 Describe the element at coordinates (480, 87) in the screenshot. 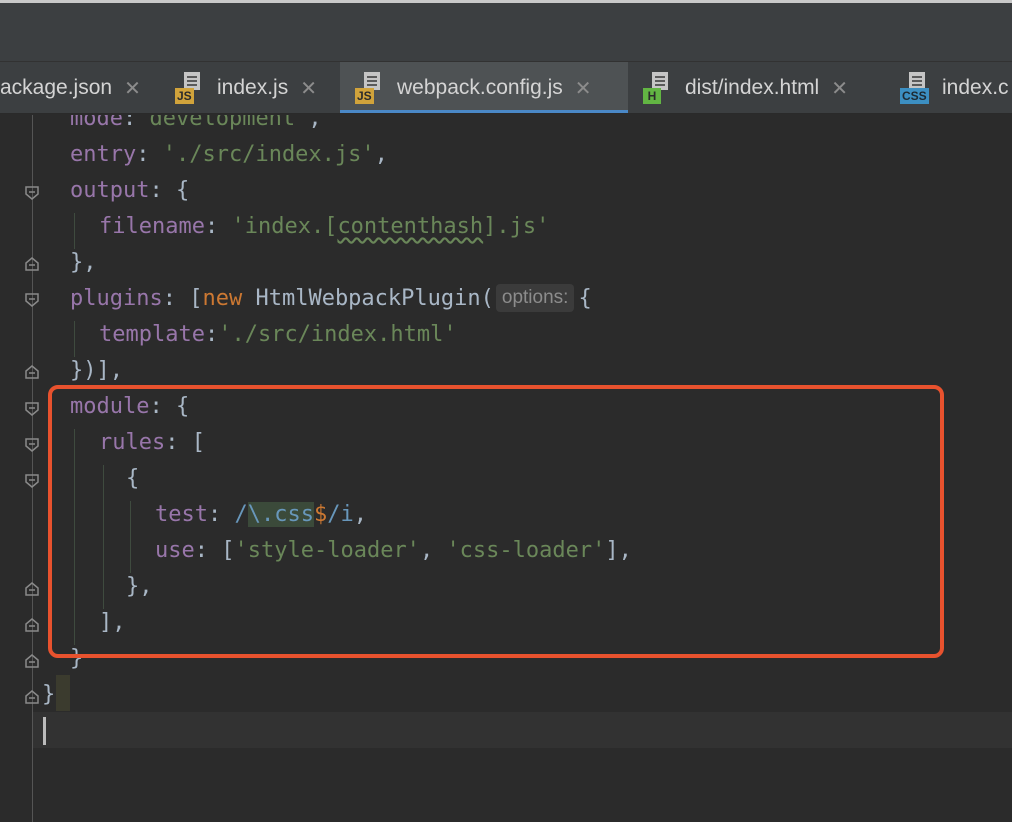

I see `tab-label: webpack.config.js` at that location.